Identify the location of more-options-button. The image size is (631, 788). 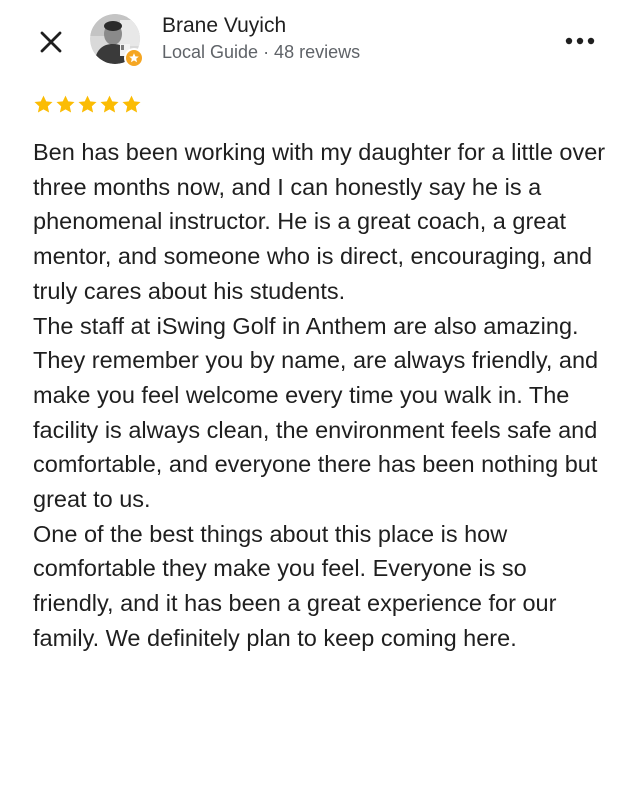
(580, 41).